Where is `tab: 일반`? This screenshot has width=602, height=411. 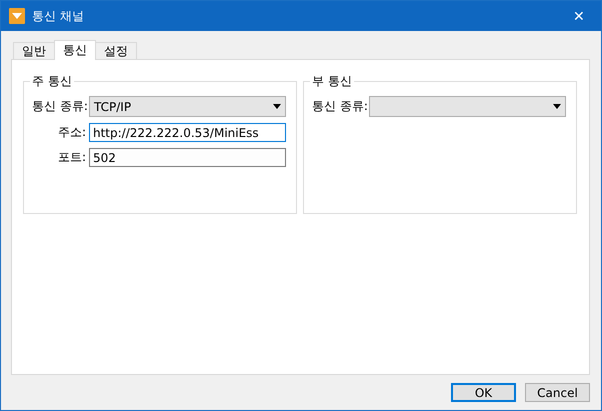
tab: 일반 is located at coordinates (34, 50).